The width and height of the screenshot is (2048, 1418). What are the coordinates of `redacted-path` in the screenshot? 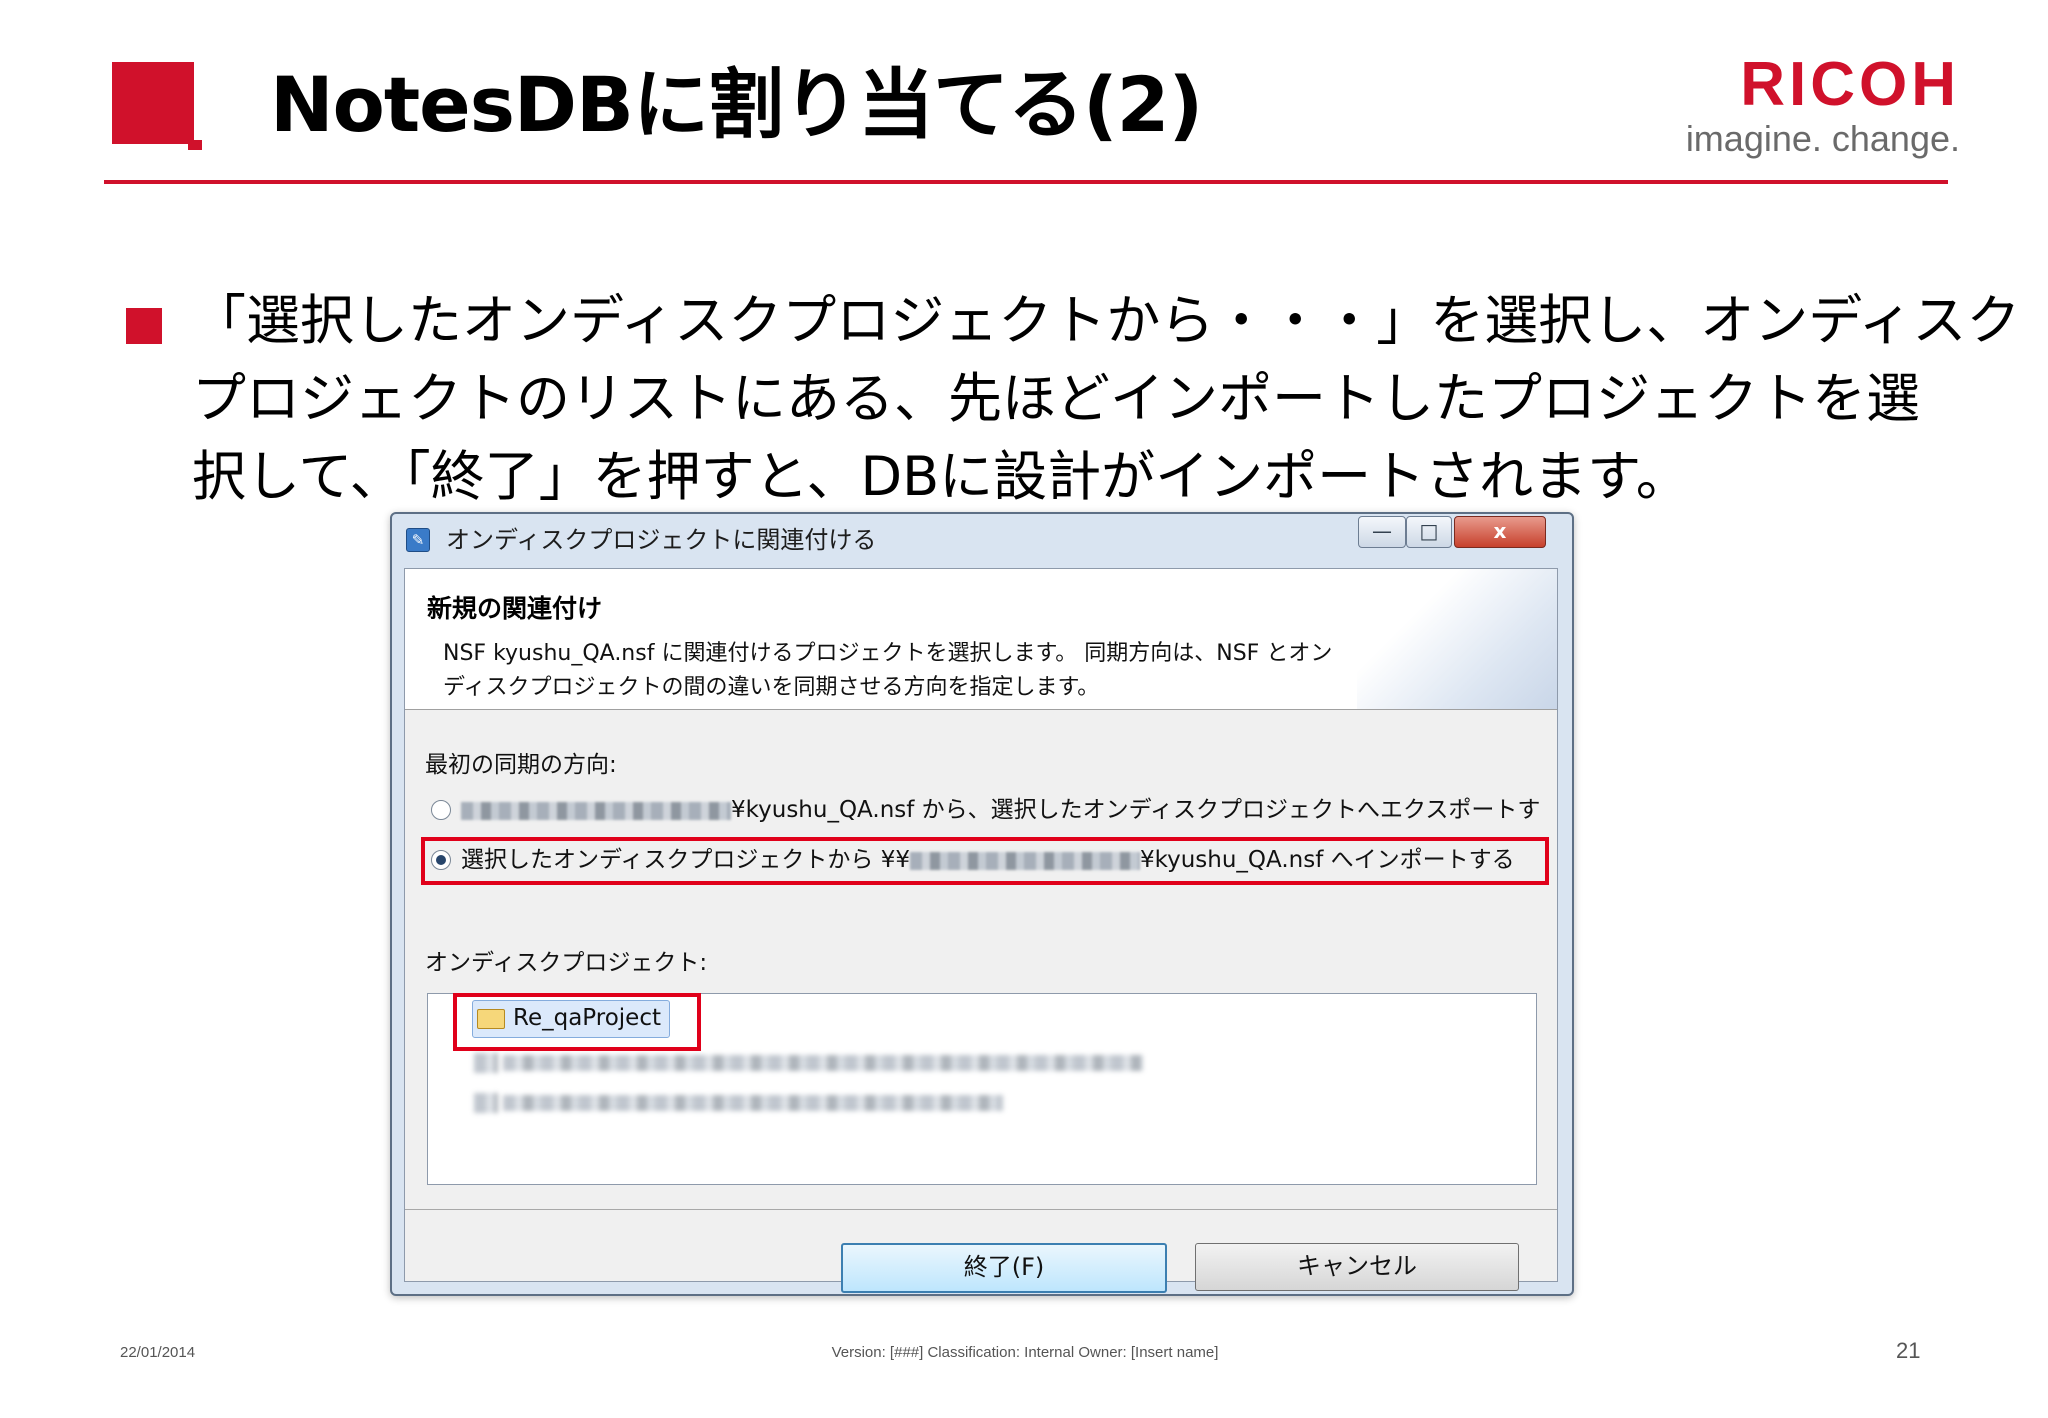 It's located at (596, 810).